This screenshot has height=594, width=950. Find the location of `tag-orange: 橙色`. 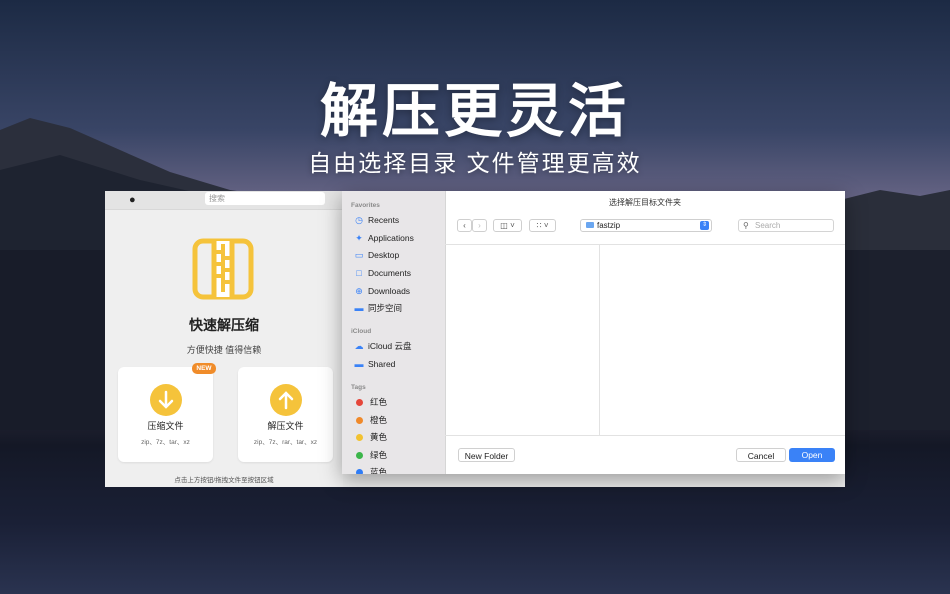

tag-orange: 橙色 is located at coordinates (398, 420).